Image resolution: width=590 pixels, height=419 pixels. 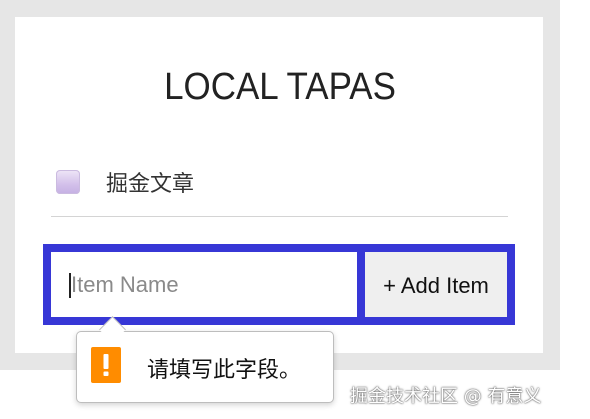 I want to click on warning-icon, so click(x=106, y=365).